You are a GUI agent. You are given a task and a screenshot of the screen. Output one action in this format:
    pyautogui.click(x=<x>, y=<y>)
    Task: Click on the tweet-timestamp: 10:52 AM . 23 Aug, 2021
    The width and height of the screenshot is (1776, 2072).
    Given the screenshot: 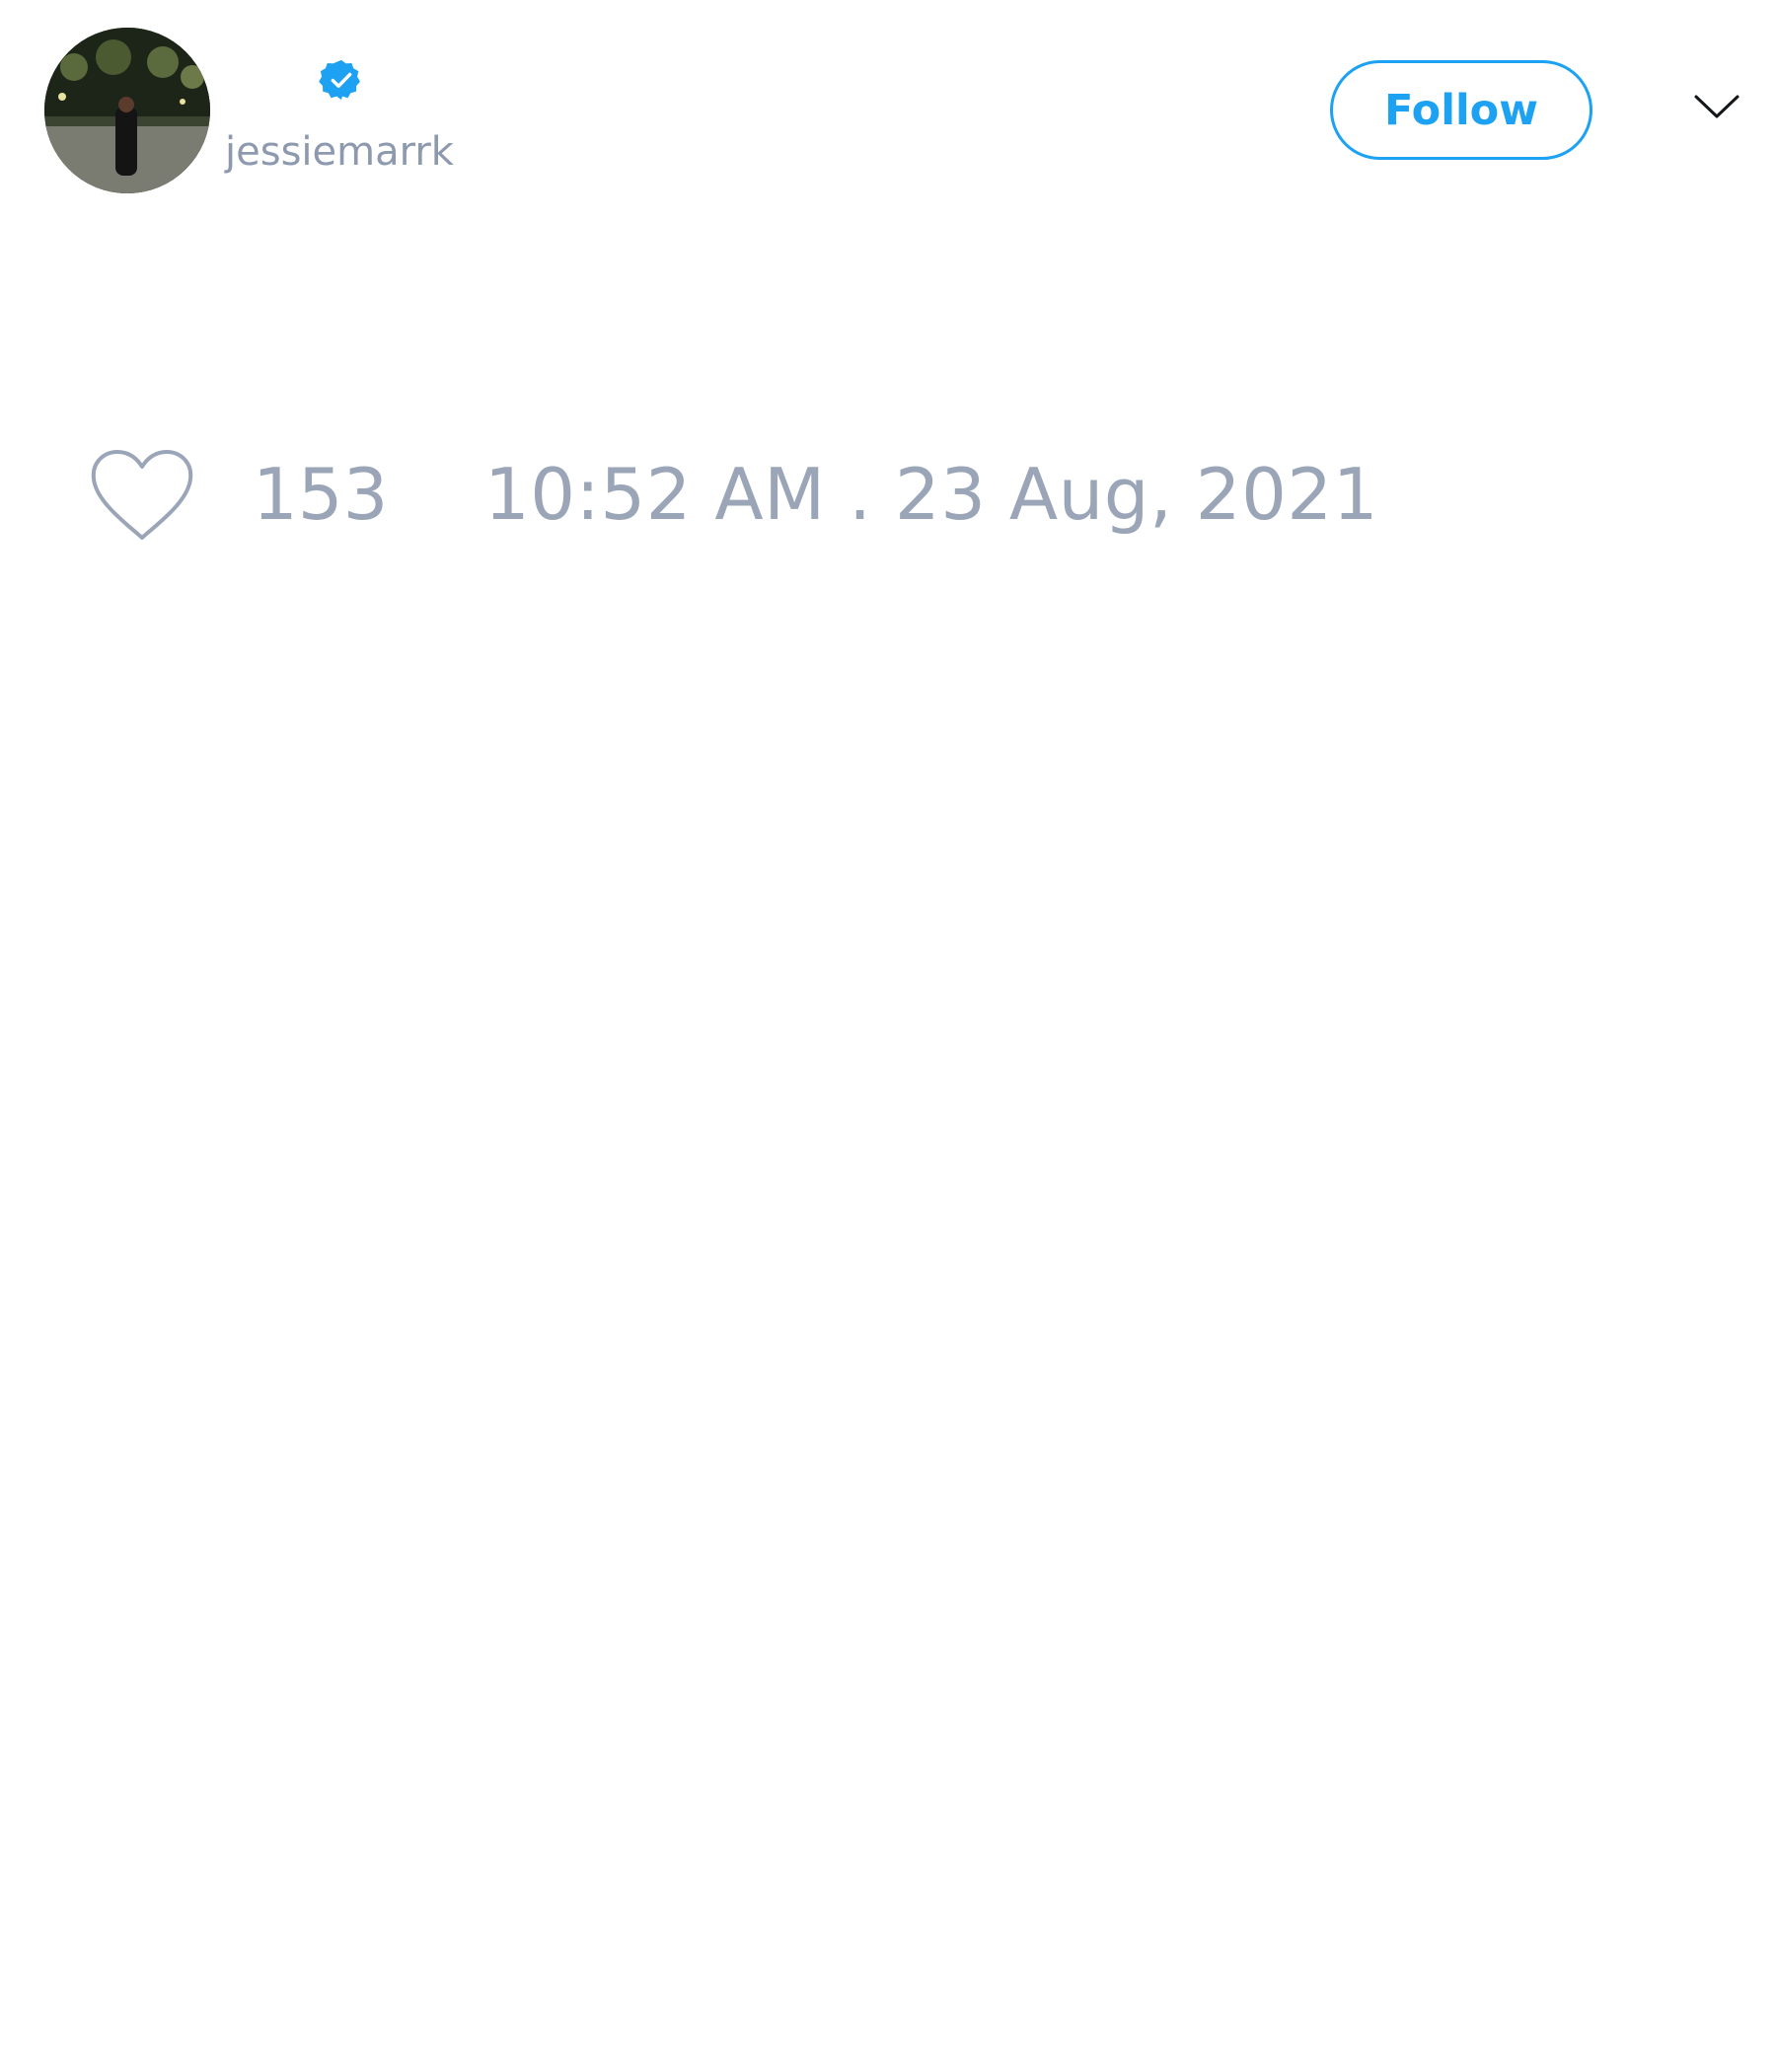 What is the action you would take?
    pyautogui.click(x=931, y=495)
    